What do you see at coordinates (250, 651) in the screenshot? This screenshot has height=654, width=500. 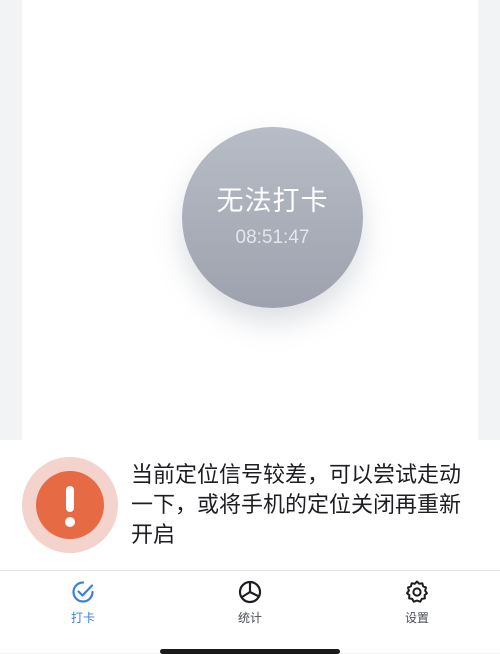 I see `home-indicator` at bounding box center [250, 651].